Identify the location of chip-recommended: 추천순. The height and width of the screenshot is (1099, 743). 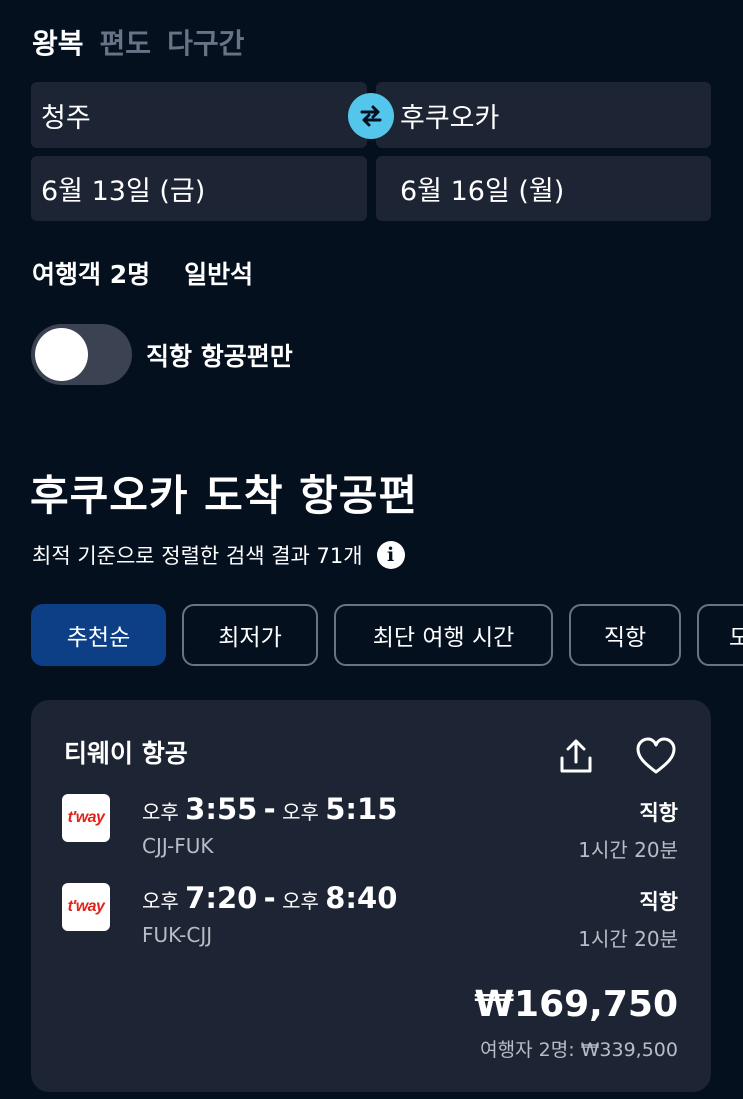
(98, 635).